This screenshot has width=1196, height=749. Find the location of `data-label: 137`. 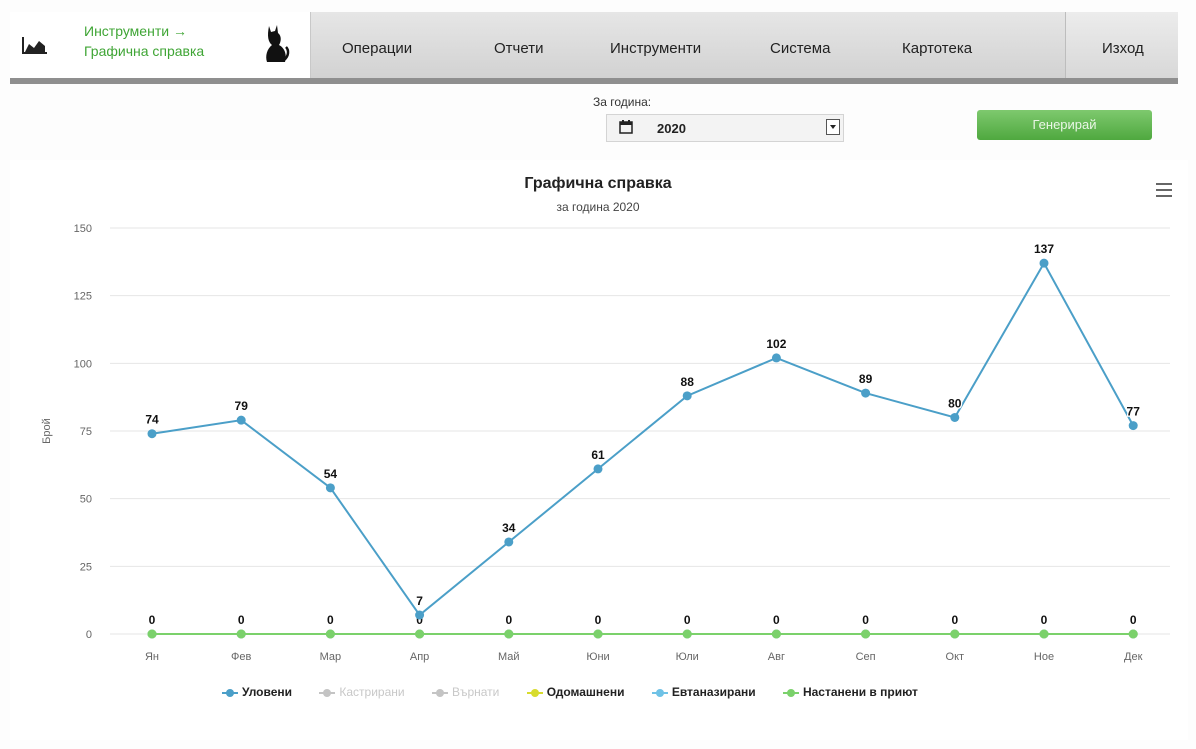

data-label: 137 is located at coordinates (1044, 249).